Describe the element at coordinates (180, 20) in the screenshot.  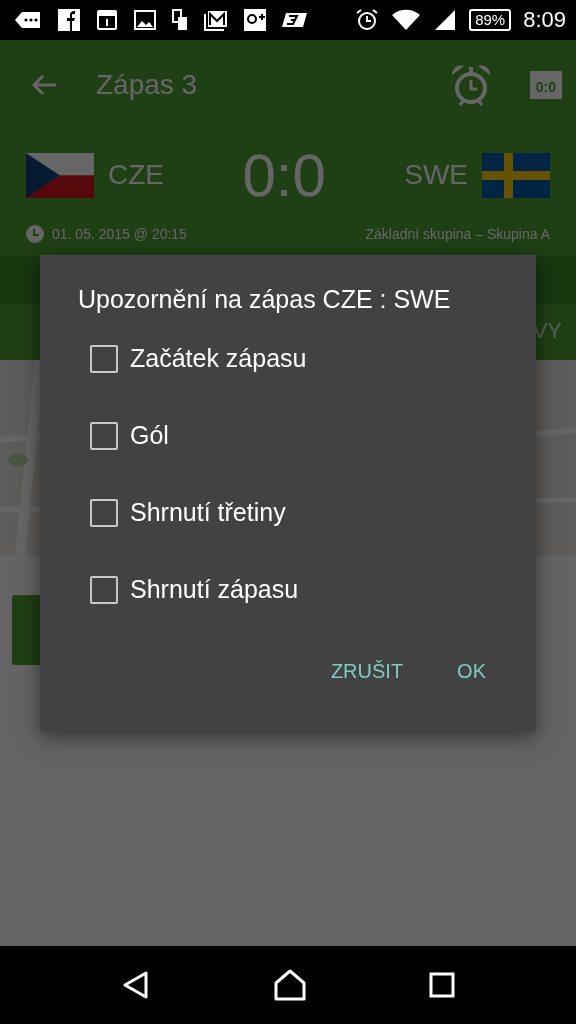
I see `phone-transfer-icon` at that location.